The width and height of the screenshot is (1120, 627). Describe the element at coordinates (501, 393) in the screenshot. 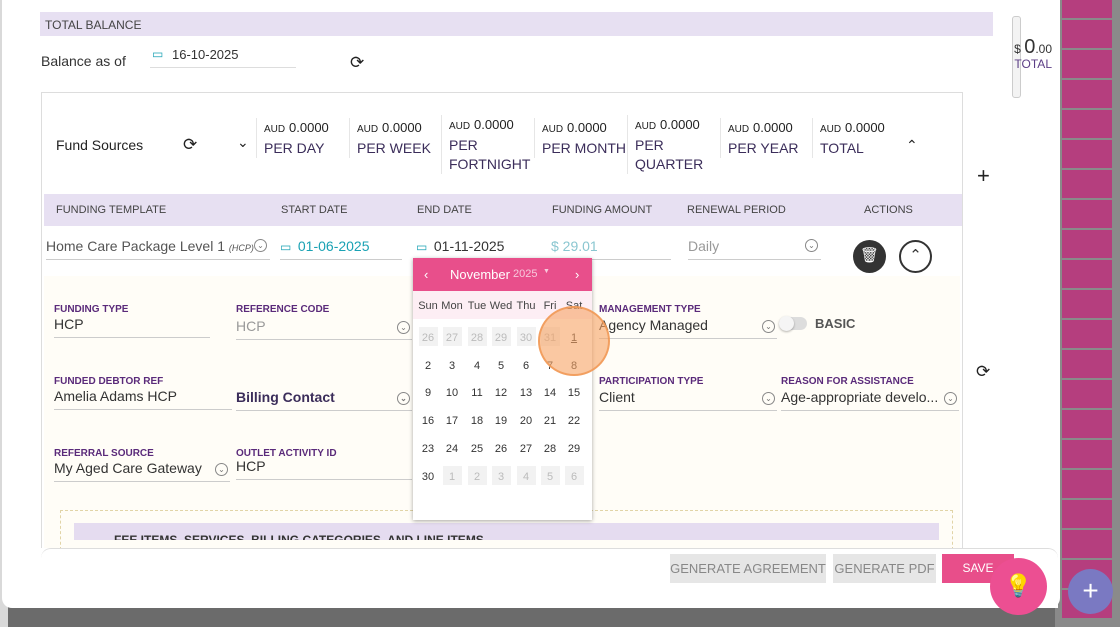

I see `calendar-day: 12` at that location.